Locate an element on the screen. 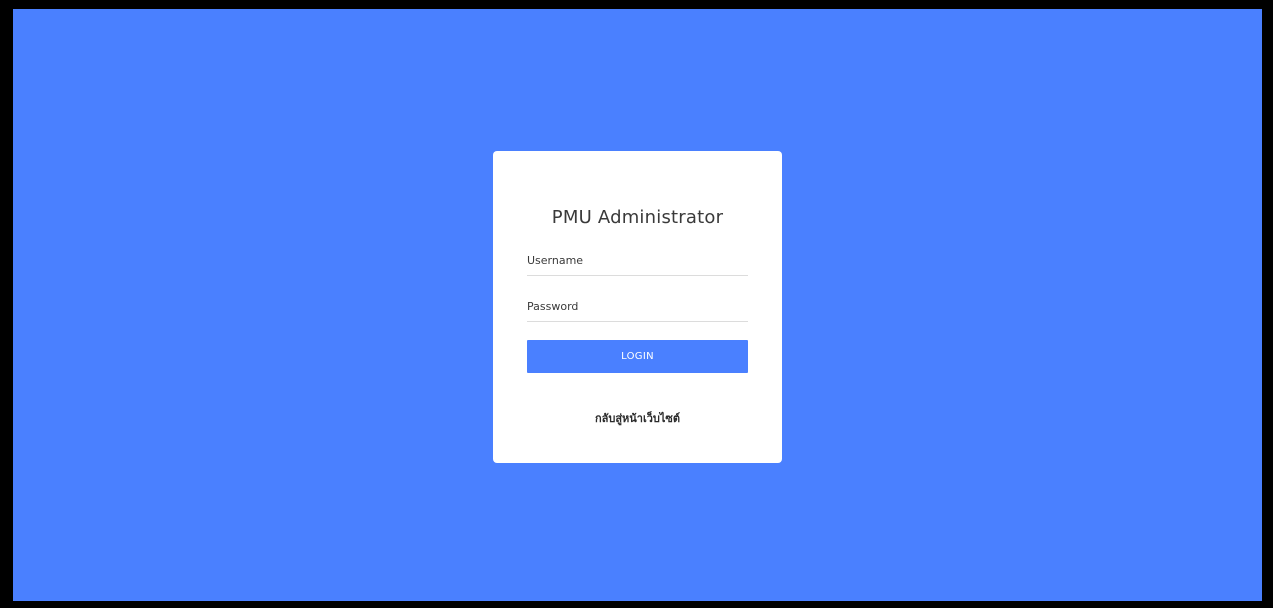 This screenshot has height=608, width=1273. username-input is located at coordinates (637, 260).